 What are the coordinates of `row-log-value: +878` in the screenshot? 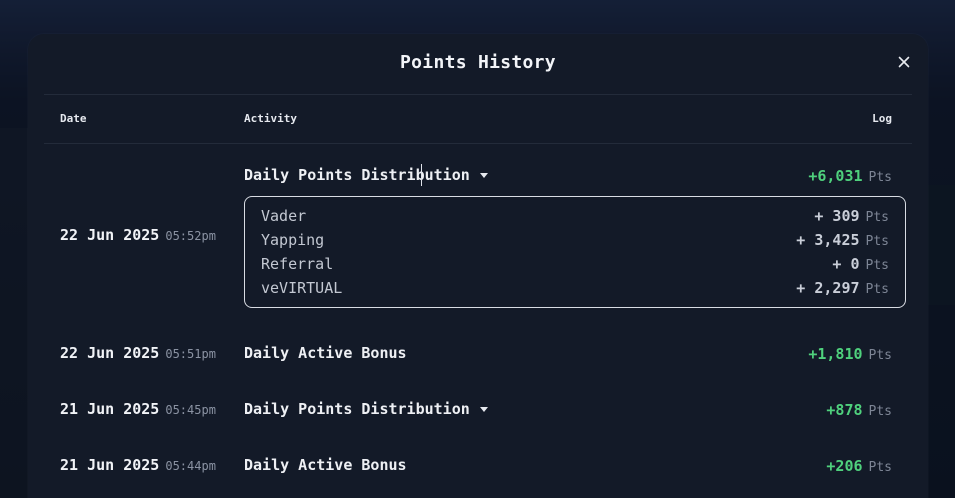 It's located at (844, 410).